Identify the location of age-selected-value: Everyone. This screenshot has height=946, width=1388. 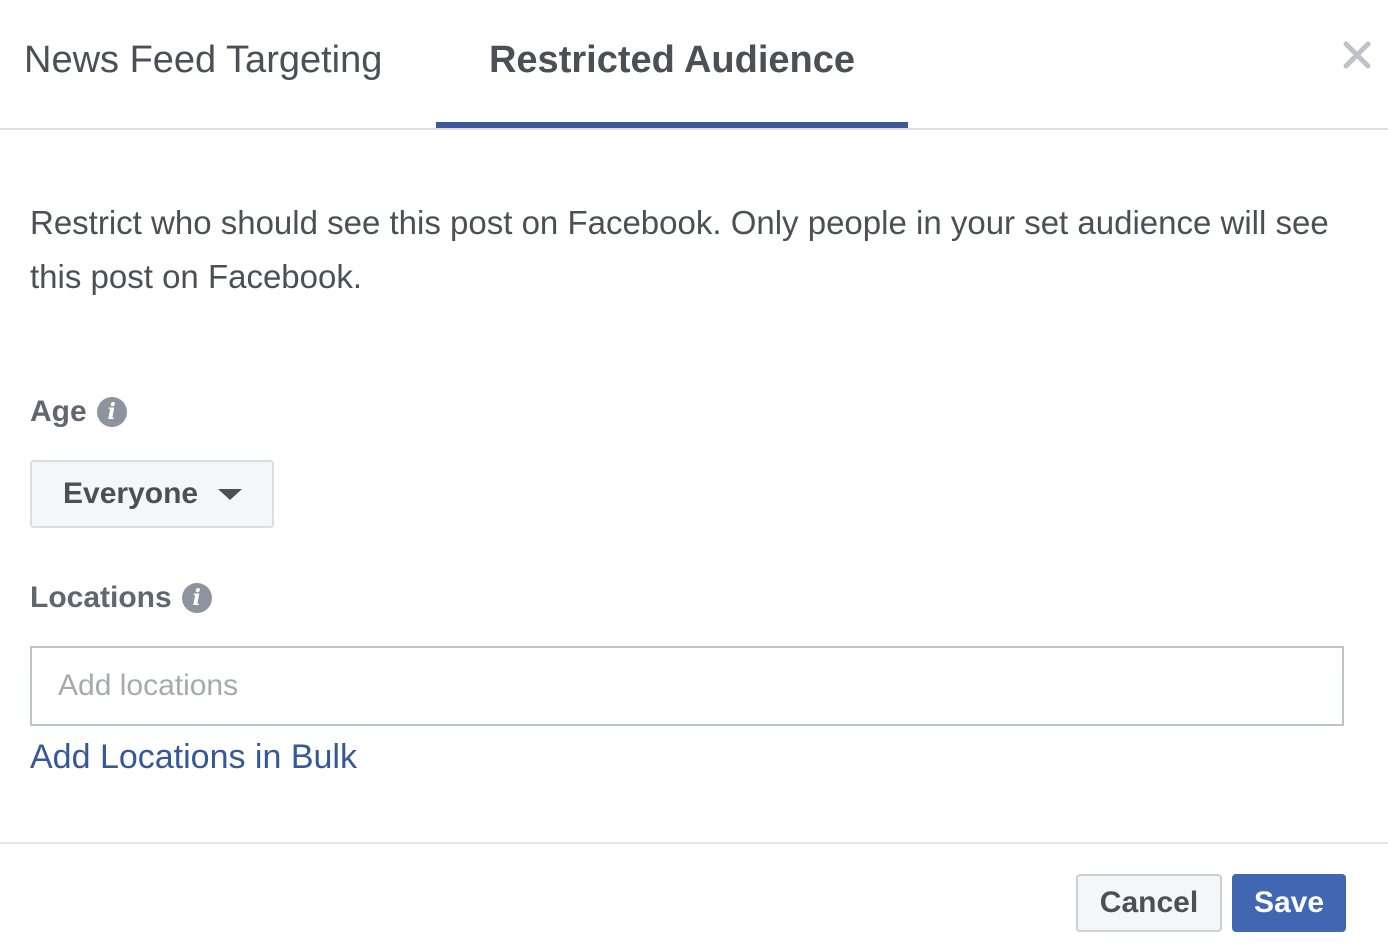
(131, 493).